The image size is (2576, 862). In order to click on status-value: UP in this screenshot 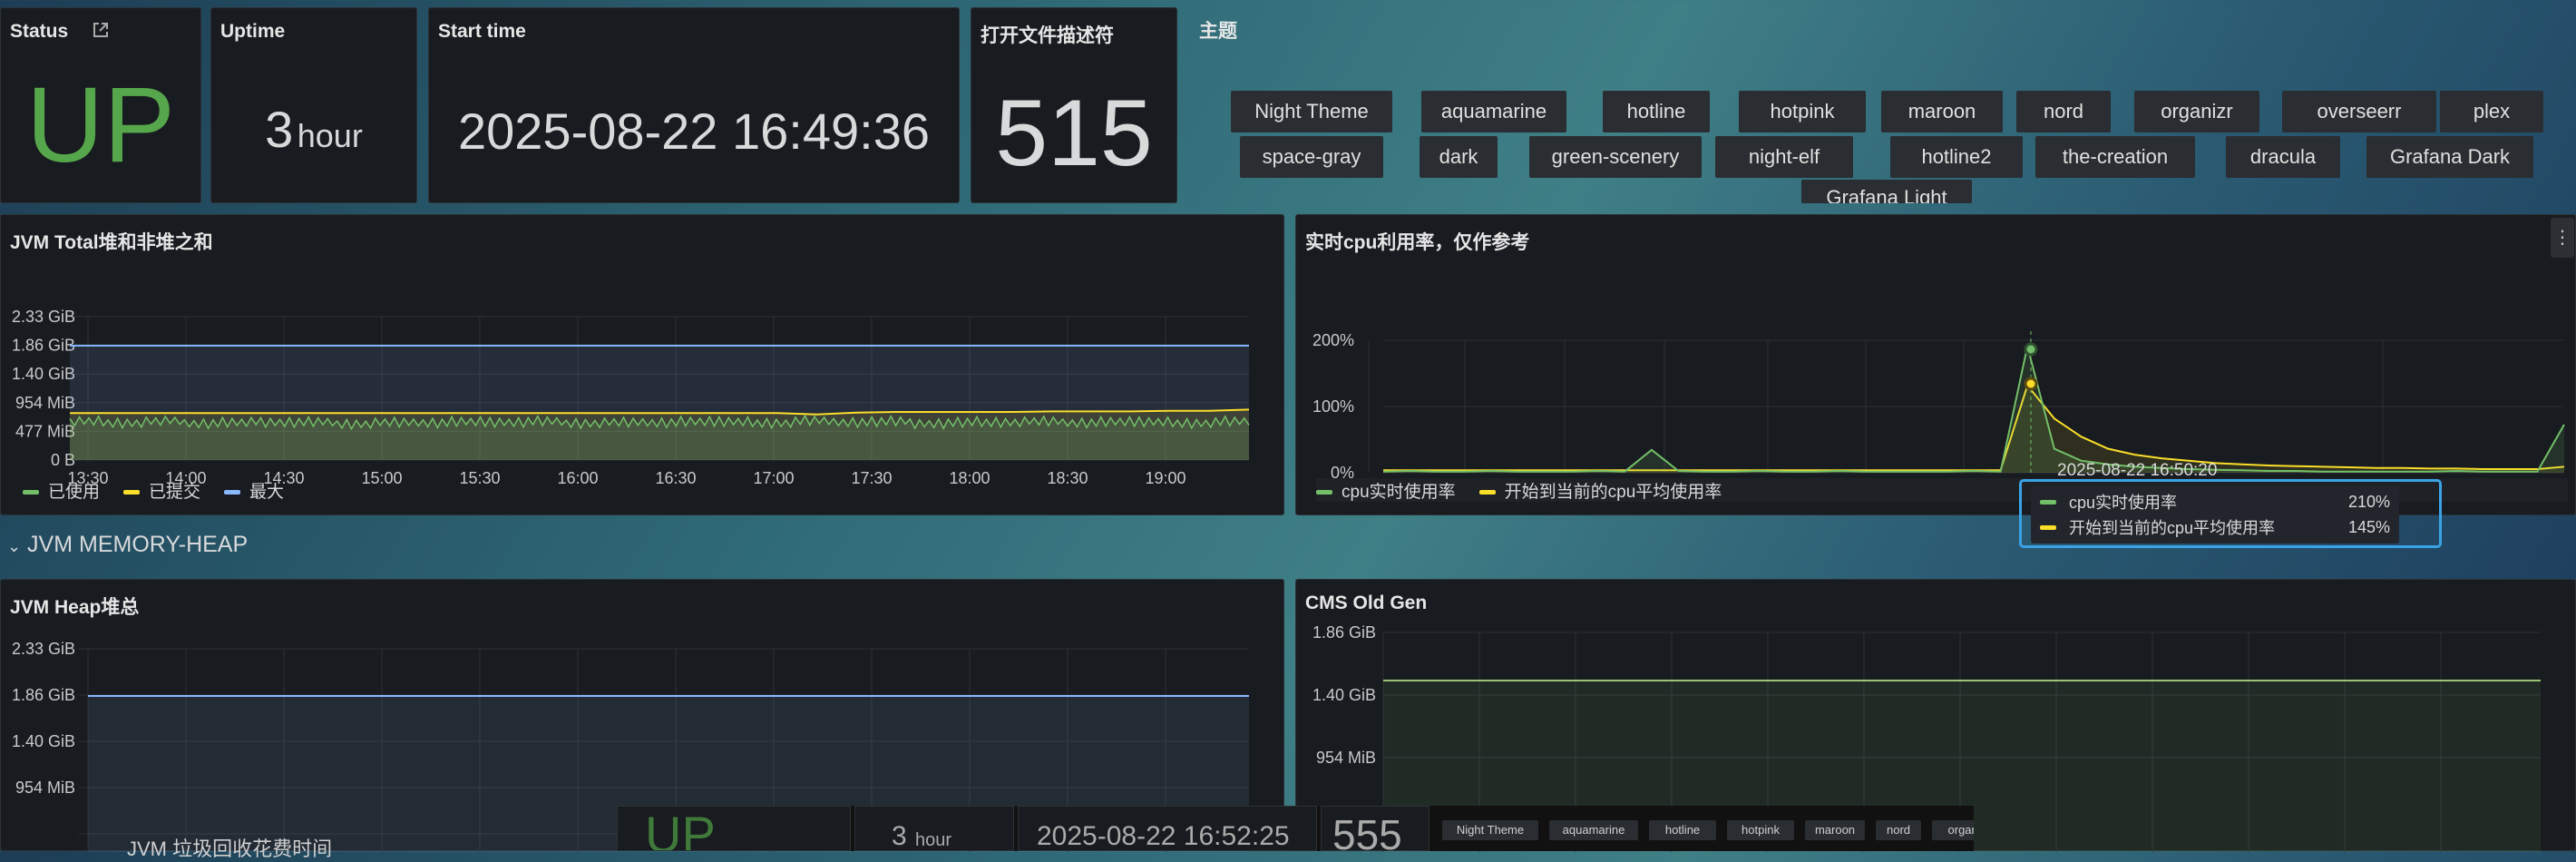, I will do `click(100, 125)`.